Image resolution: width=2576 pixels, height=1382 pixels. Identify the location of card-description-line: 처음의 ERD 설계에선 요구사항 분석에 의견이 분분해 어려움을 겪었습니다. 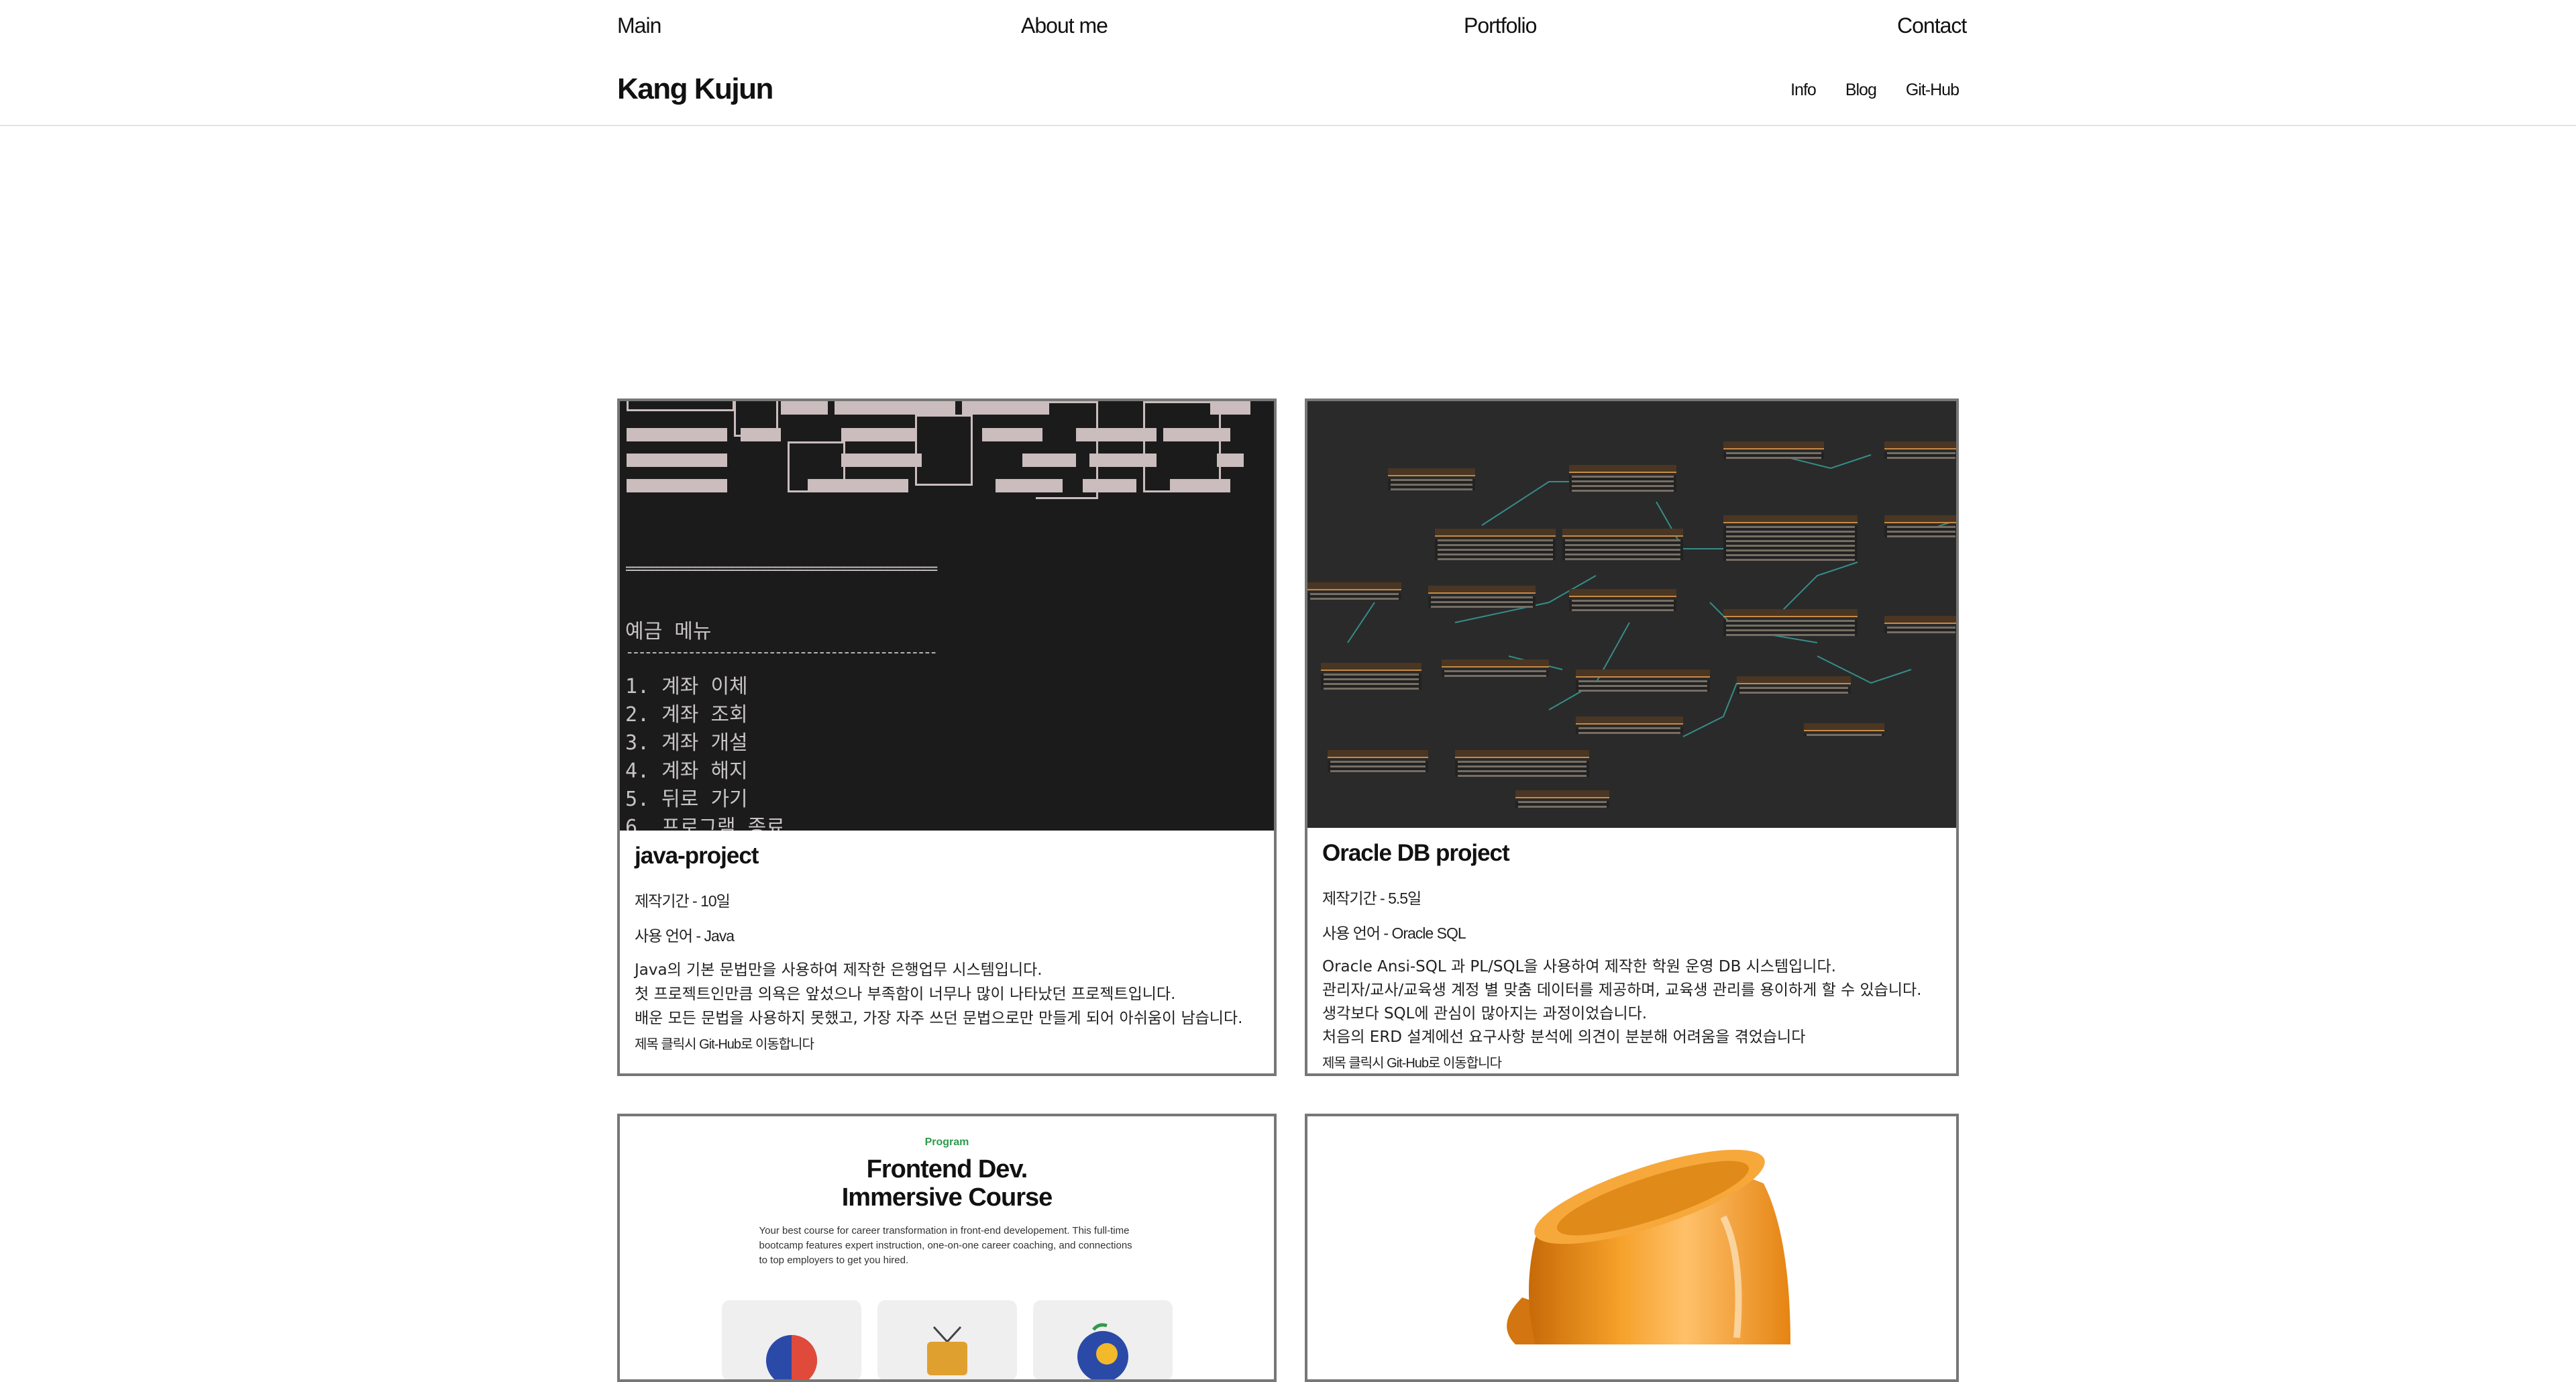
(1564, 1037).